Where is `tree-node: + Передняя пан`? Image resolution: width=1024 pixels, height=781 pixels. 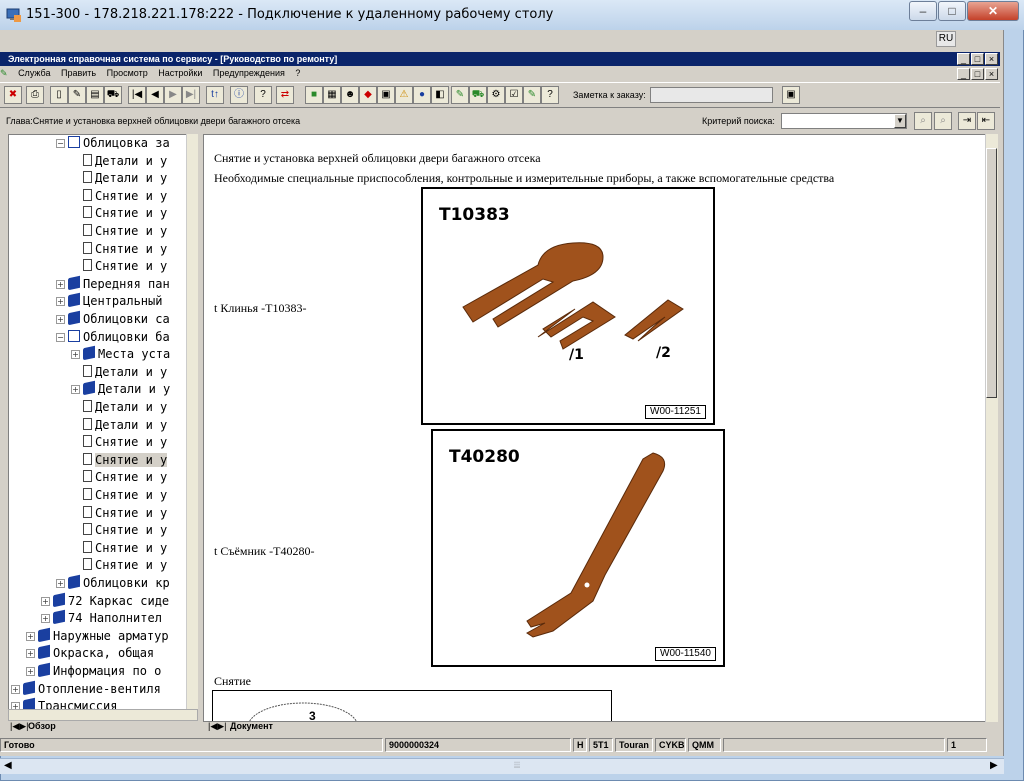
tree-node: + Передняя пан is located at coordinates (113, 284).